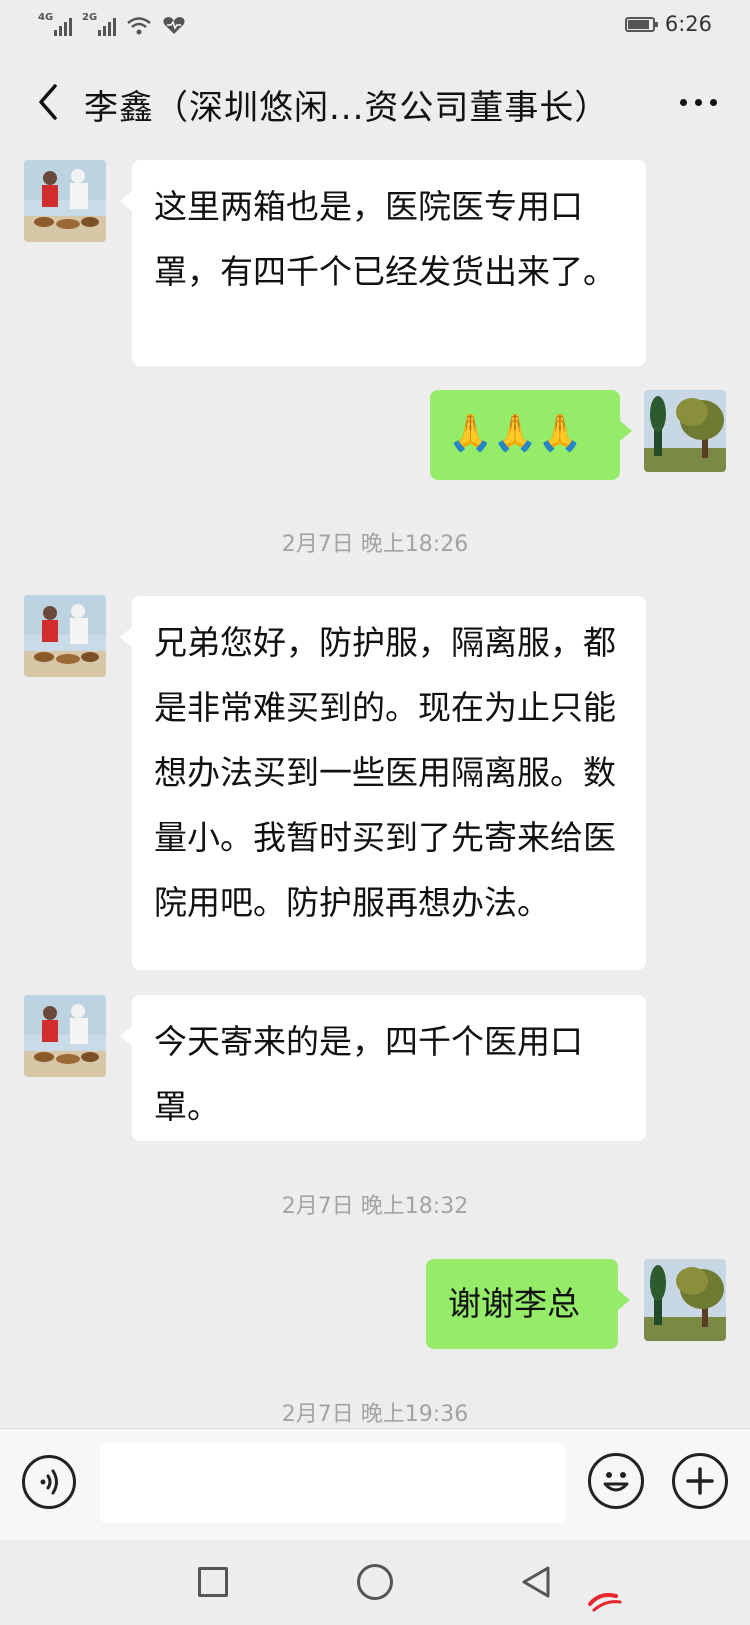  I want to click on wifi-icon, so click(139, 26).